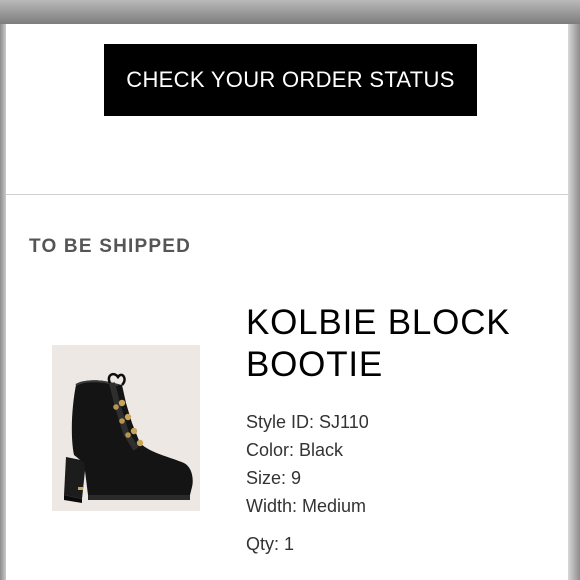 Image resolution: width=580 pixels, height=580 pixels. Describe the element at coordinates (396, 344) in the screenshot. I see `product-name: KOLBIE BLOCK BOOTIE` at that location.